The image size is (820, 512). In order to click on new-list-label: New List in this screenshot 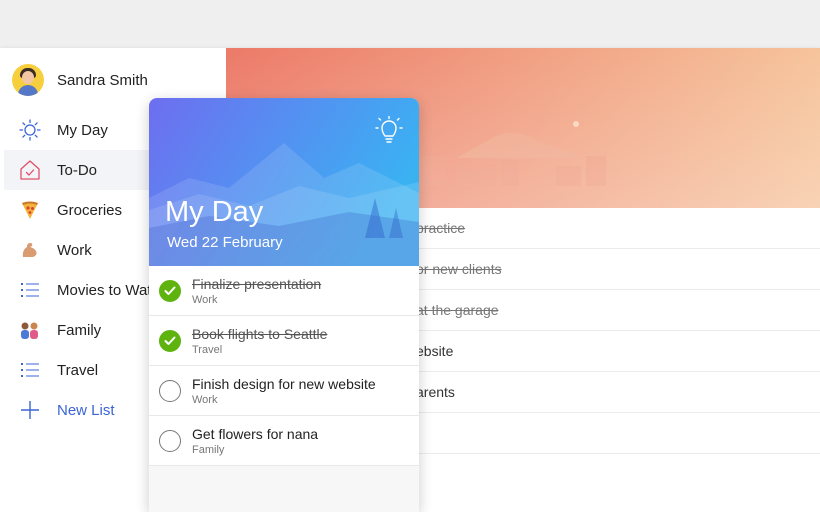, I will do `click(86, 410)`.